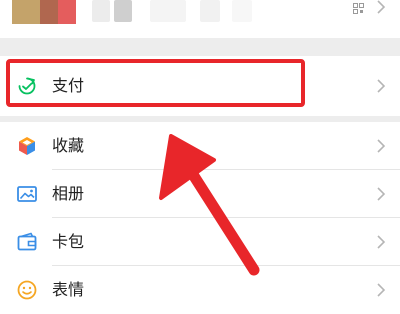 The width and height of the screenshot is (400, 314). I want to click on card-wallet-icon, so click(27, 241).